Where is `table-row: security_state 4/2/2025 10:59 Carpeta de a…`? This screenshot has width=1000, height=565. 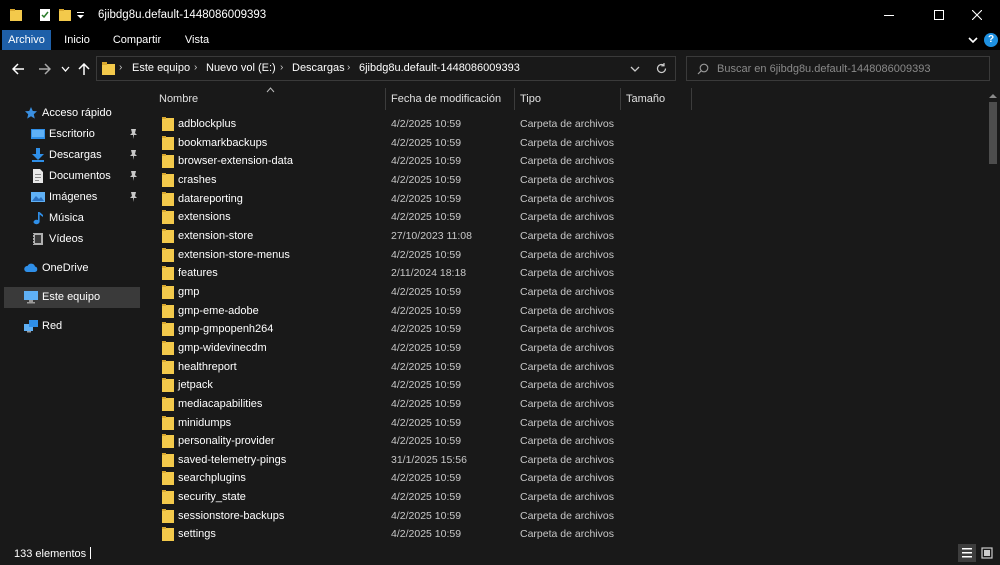 table-row: security_state 4/2/2025 10:59 Carpeta de a… is located at coordinates (567, 497).